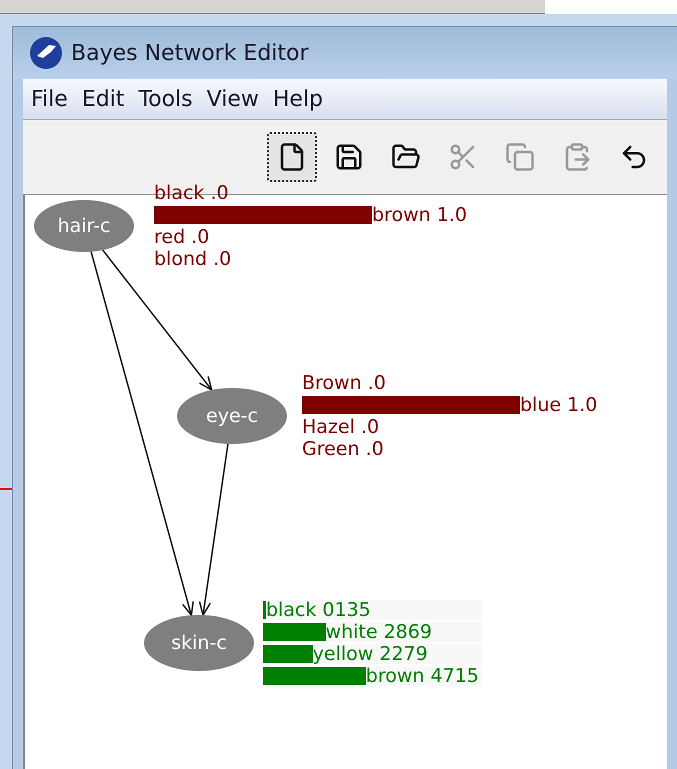  I want to click on menu-item: Help, so click(298, 99).